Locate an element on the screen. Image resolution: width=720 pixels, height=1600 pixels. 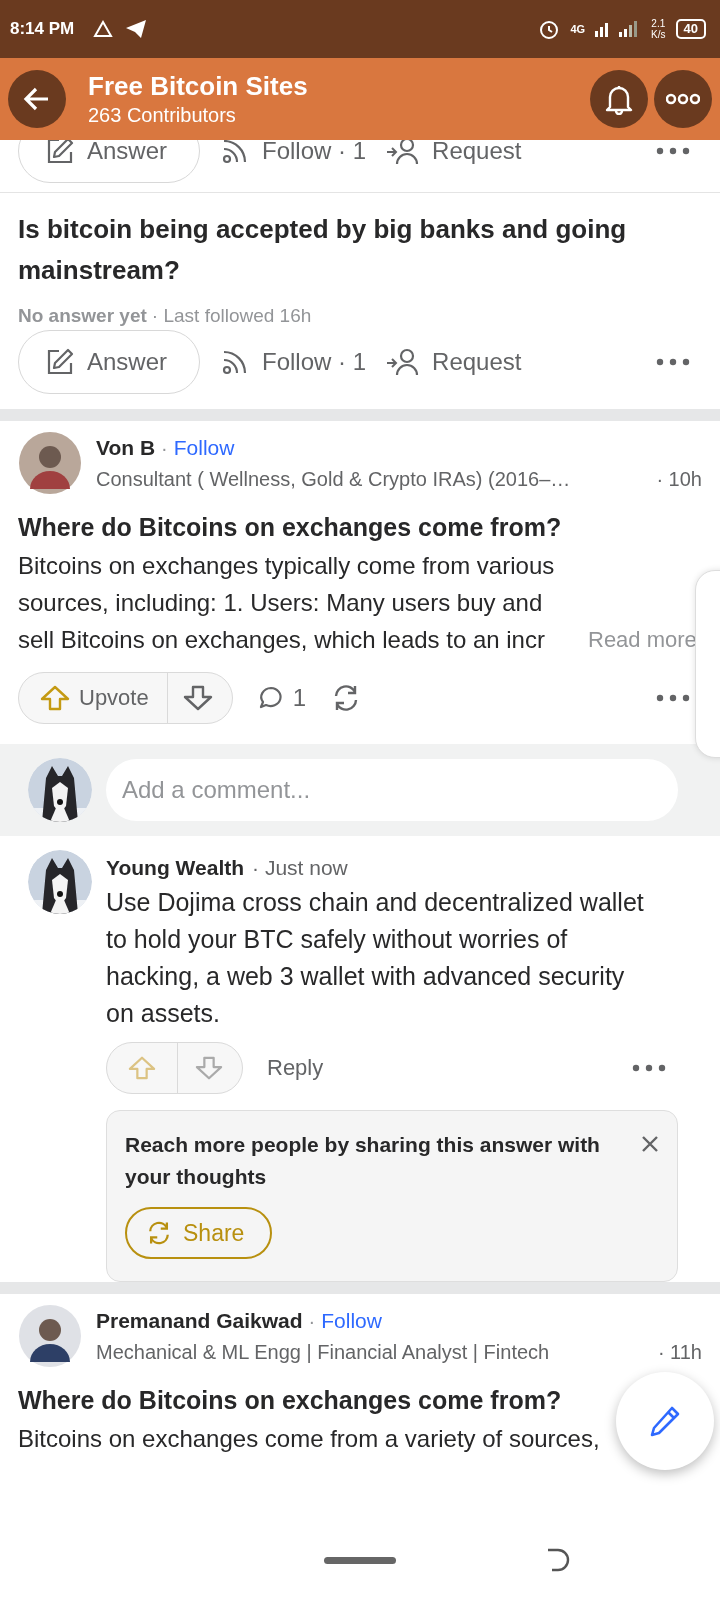
close-icon is located at coordinates (650, 1144).